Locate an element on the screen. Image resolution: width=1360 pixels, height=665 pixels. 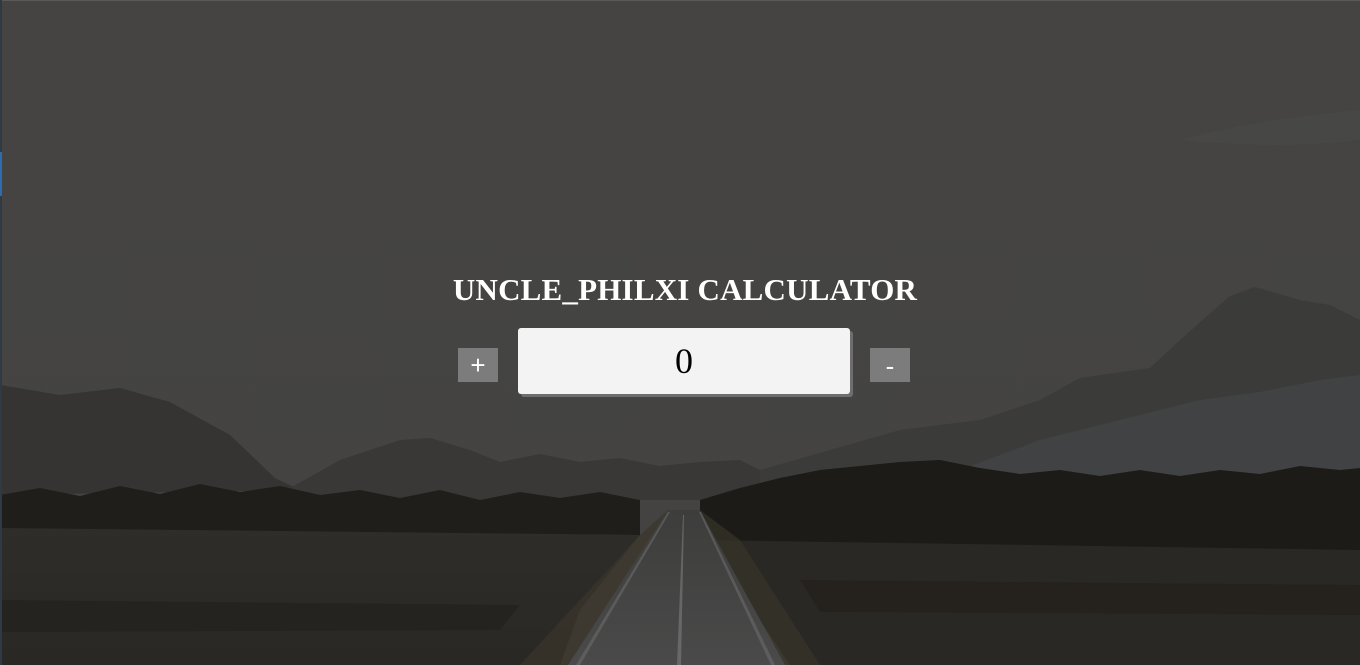
left-window-edge is located at coordinates (1, 332).